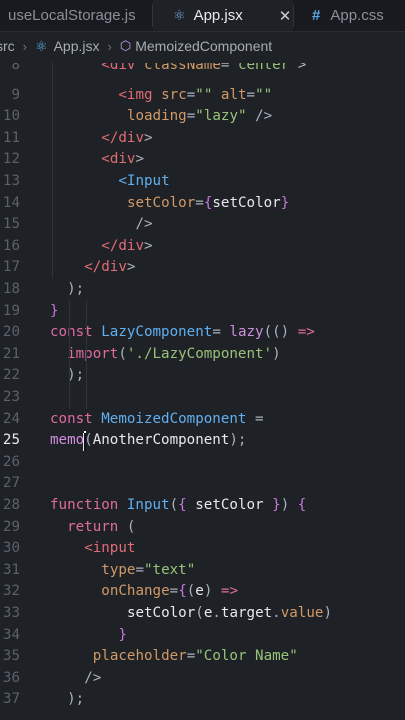 This screenshot has height=720, width=405. What do you see at coordinates (202, 548) in the screenshot?
I see `code-line: 30 <input` at bounding box center [202, 548].